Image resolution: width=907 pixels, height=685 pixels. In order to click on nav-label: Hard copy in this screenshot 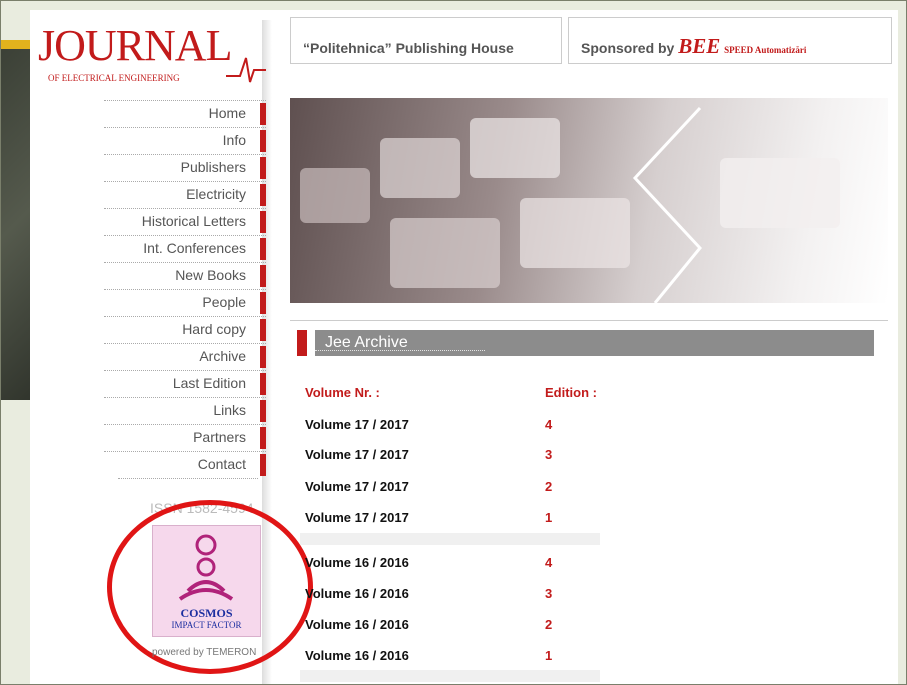, I will do `click(214, 329)`.